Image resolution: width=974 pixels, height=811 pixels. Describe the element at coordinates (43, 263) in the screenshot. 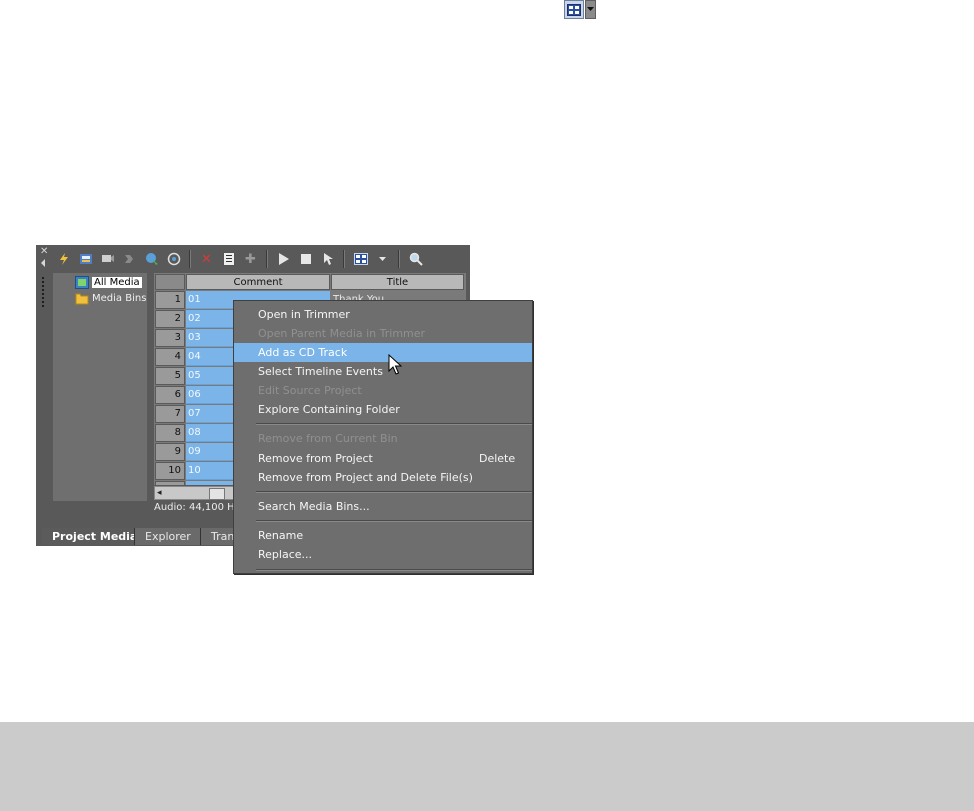

I see `collapse-arrow-icon` at that location.